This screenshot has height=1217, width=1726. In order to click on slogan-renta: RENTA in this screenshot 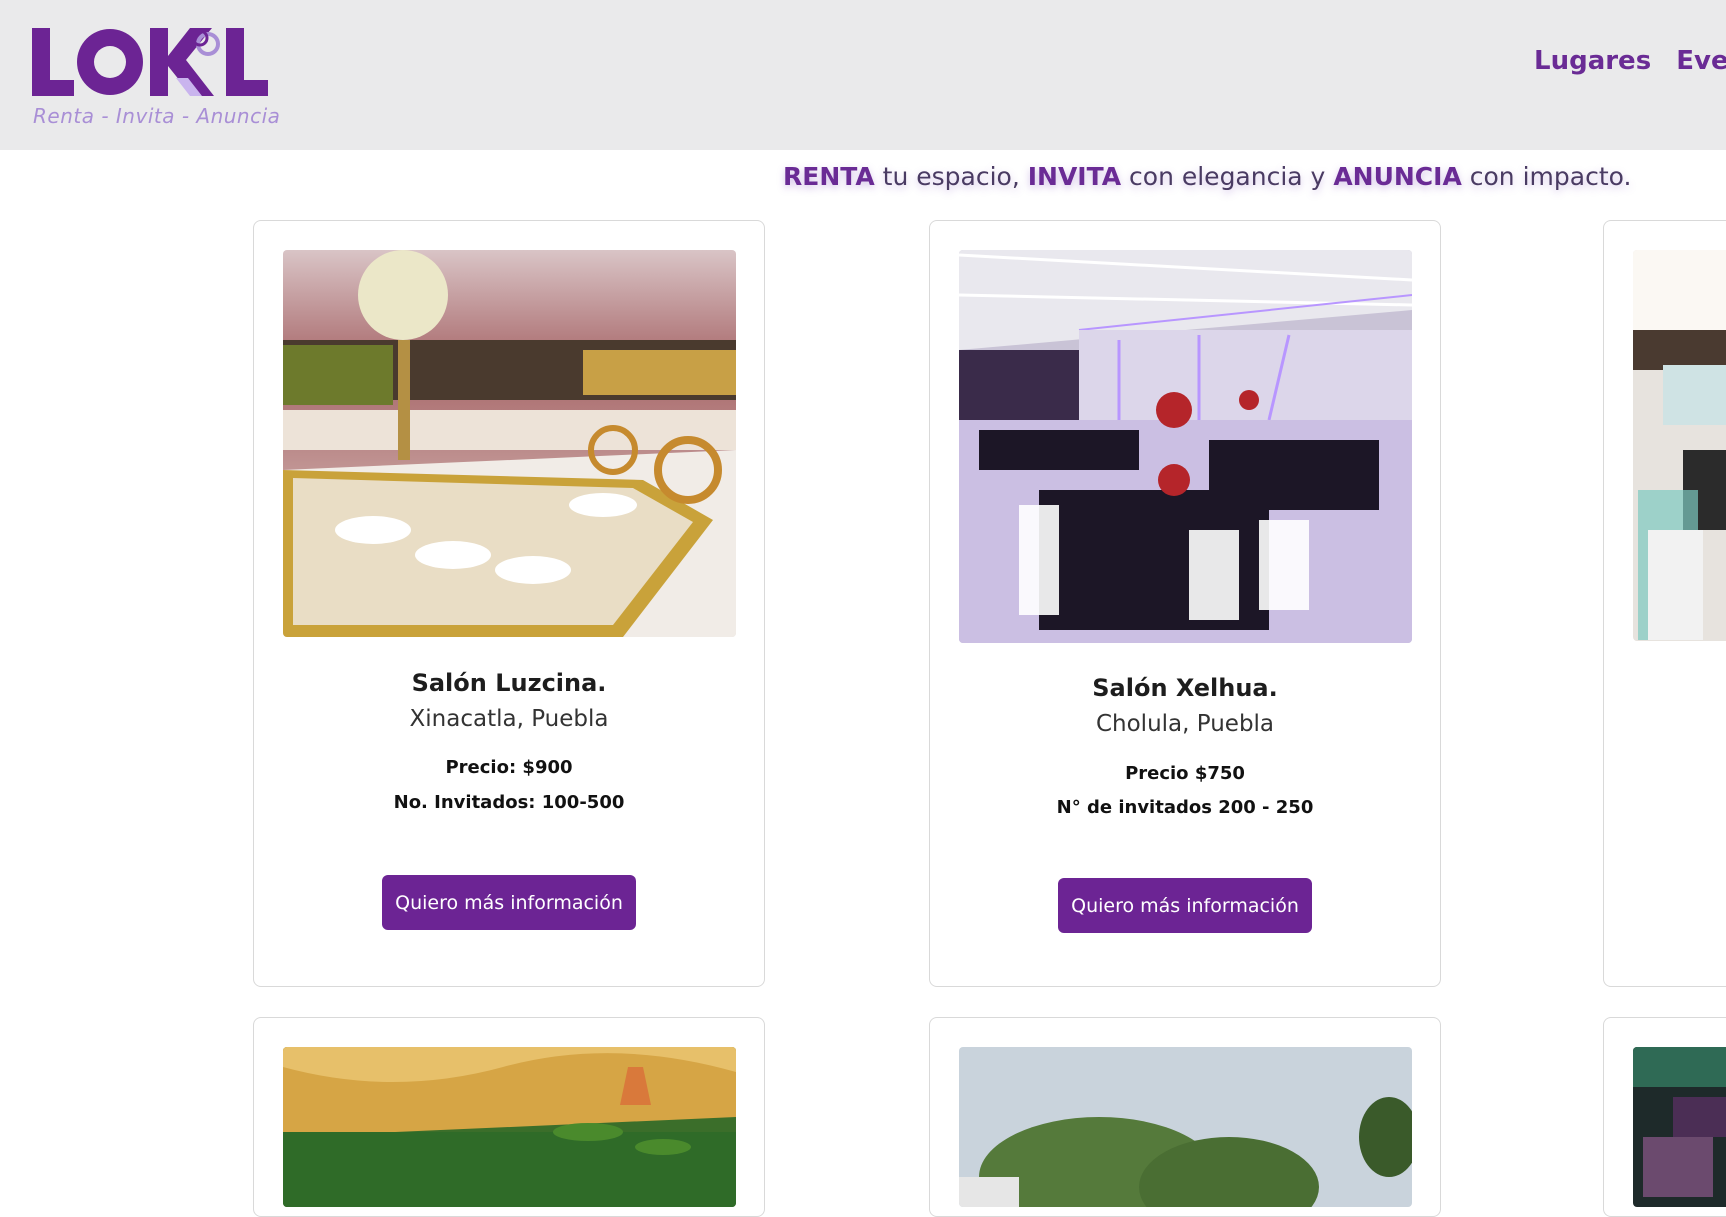, I will do `click(829, 176)`.